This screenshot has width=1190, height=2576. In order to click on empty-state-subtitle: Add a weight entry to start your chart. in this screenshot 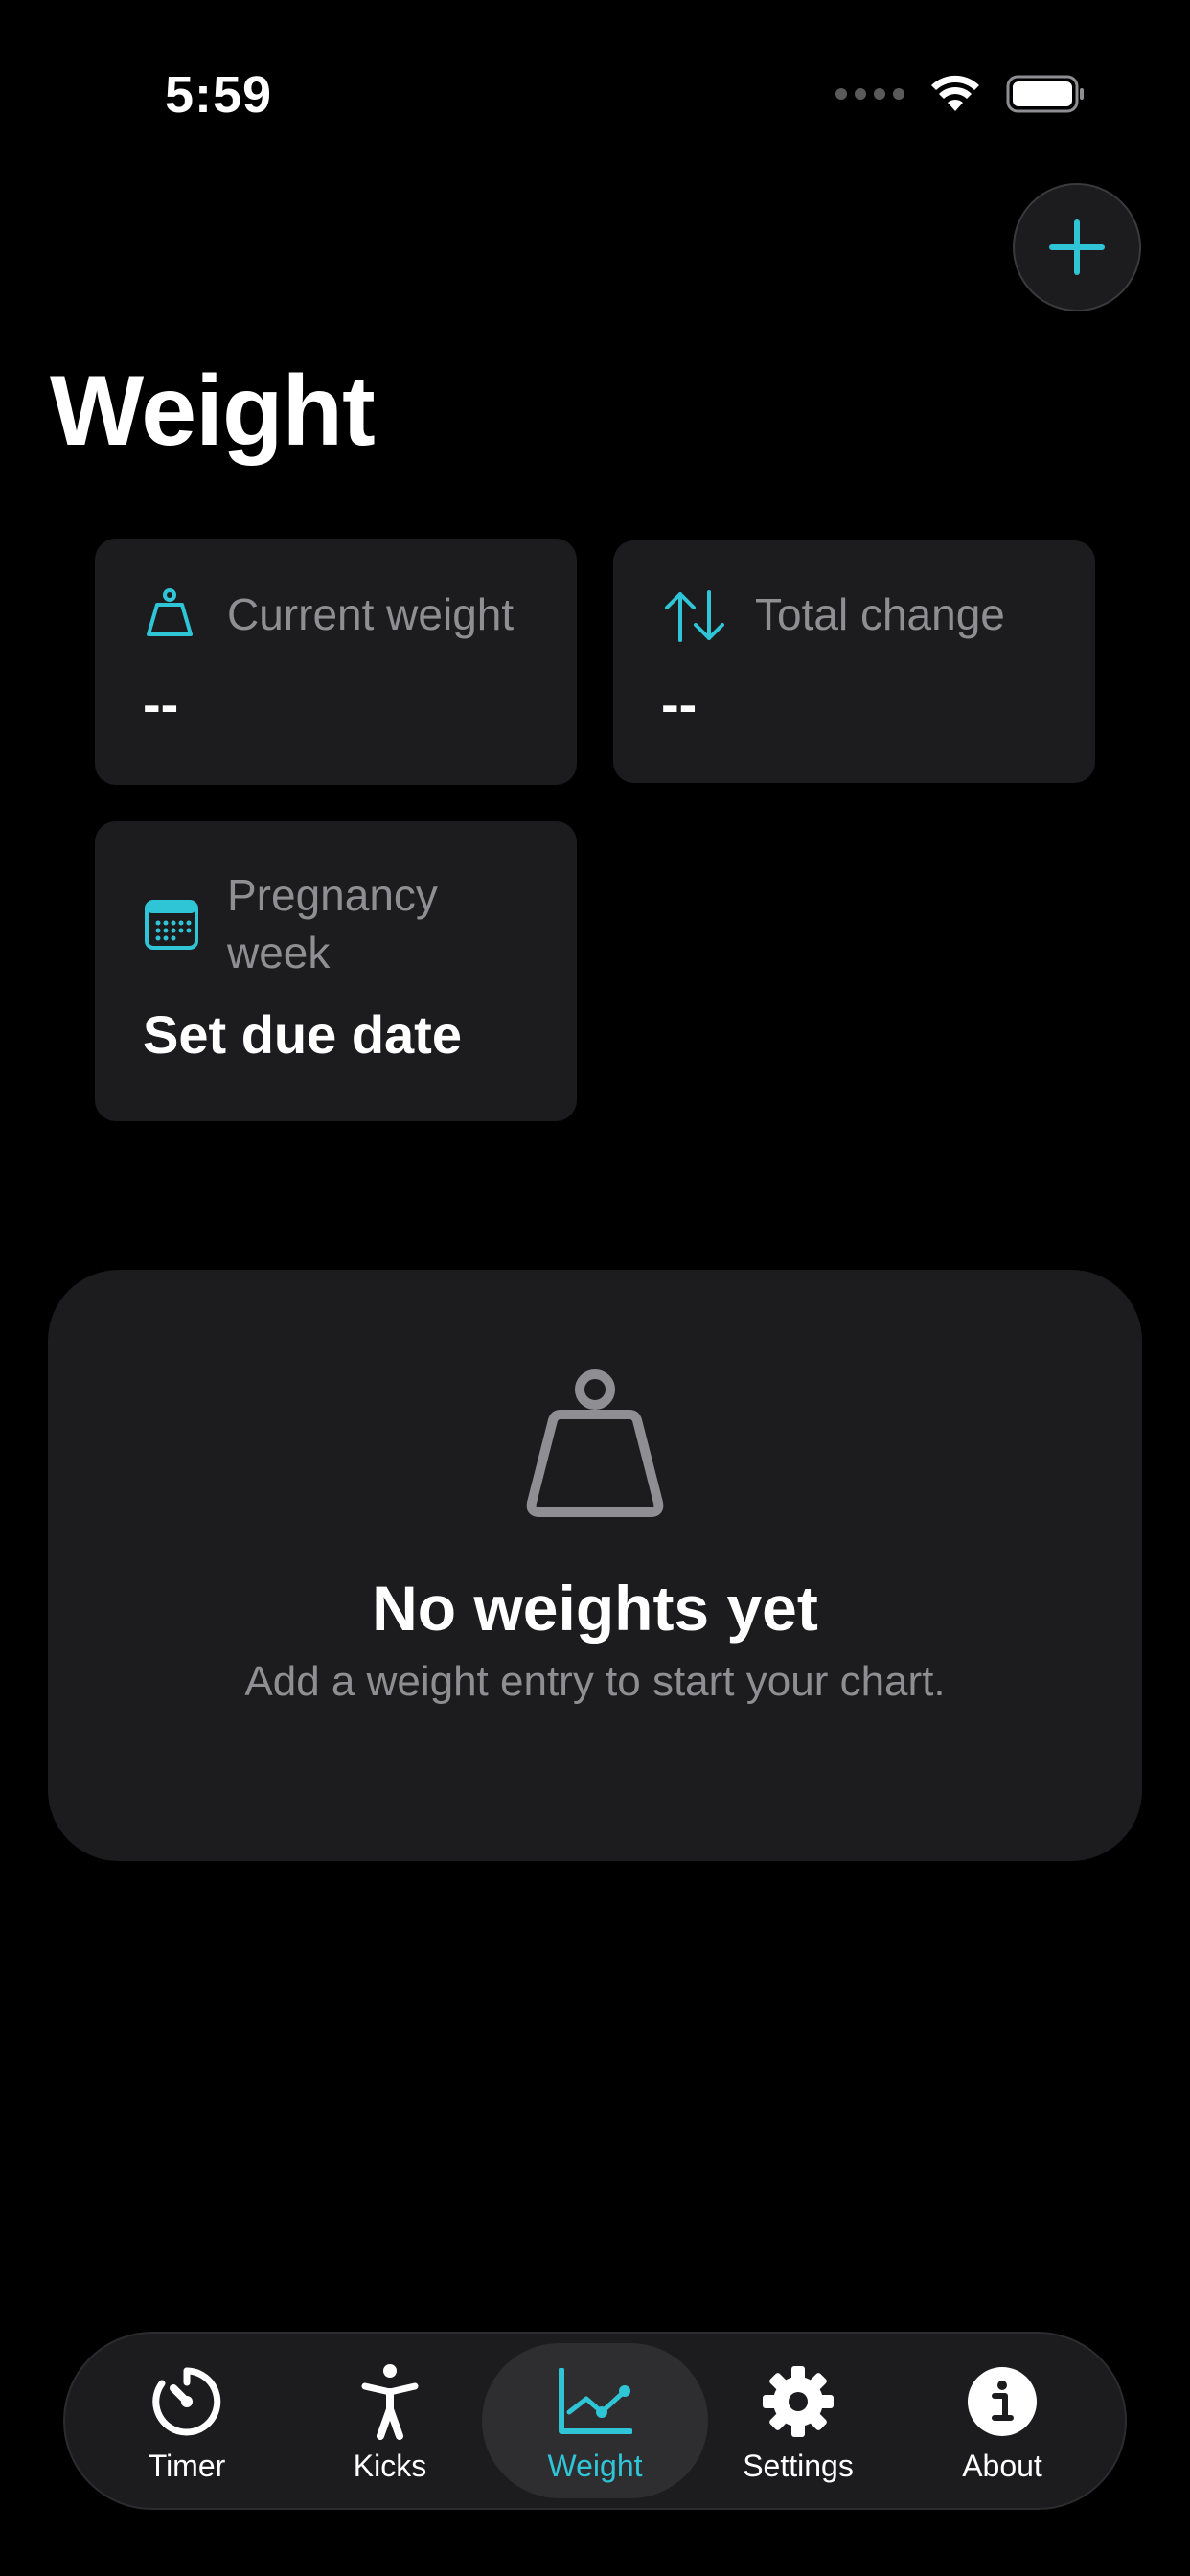, I will do `click(595, 1681)`.